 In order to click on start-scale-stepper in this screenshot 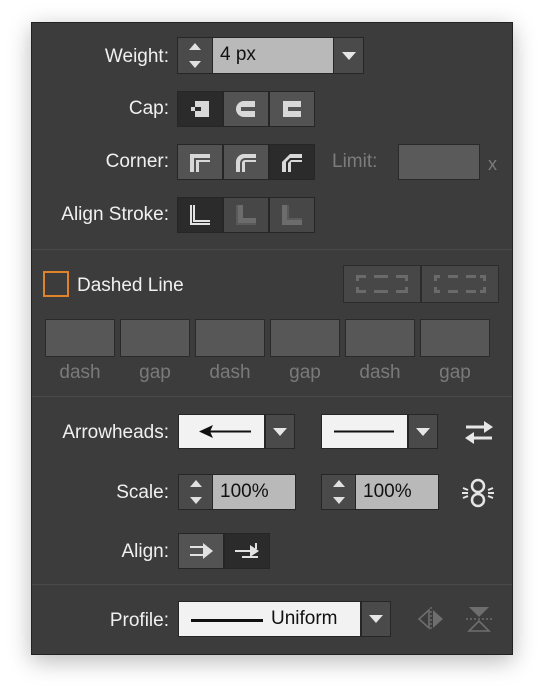, I will do `click(195, 492)`.